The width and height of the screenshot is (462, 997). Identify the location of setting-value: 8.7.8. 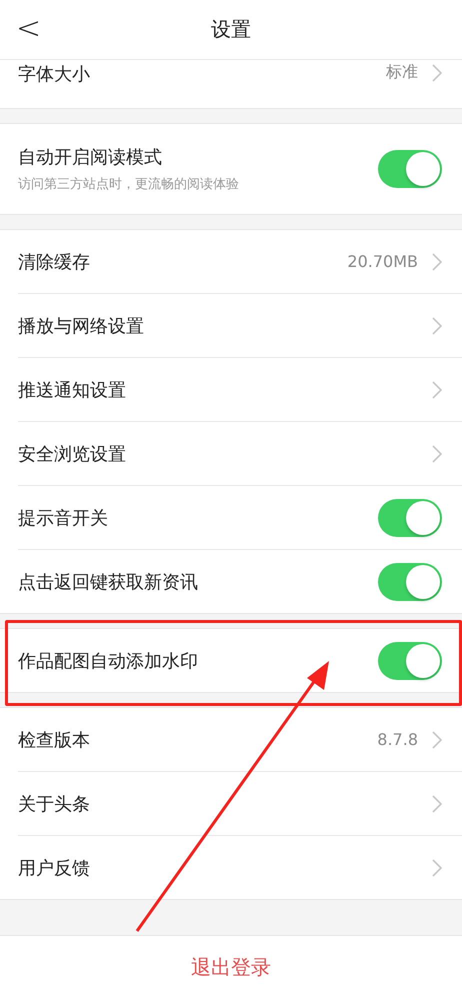
(397, 739).